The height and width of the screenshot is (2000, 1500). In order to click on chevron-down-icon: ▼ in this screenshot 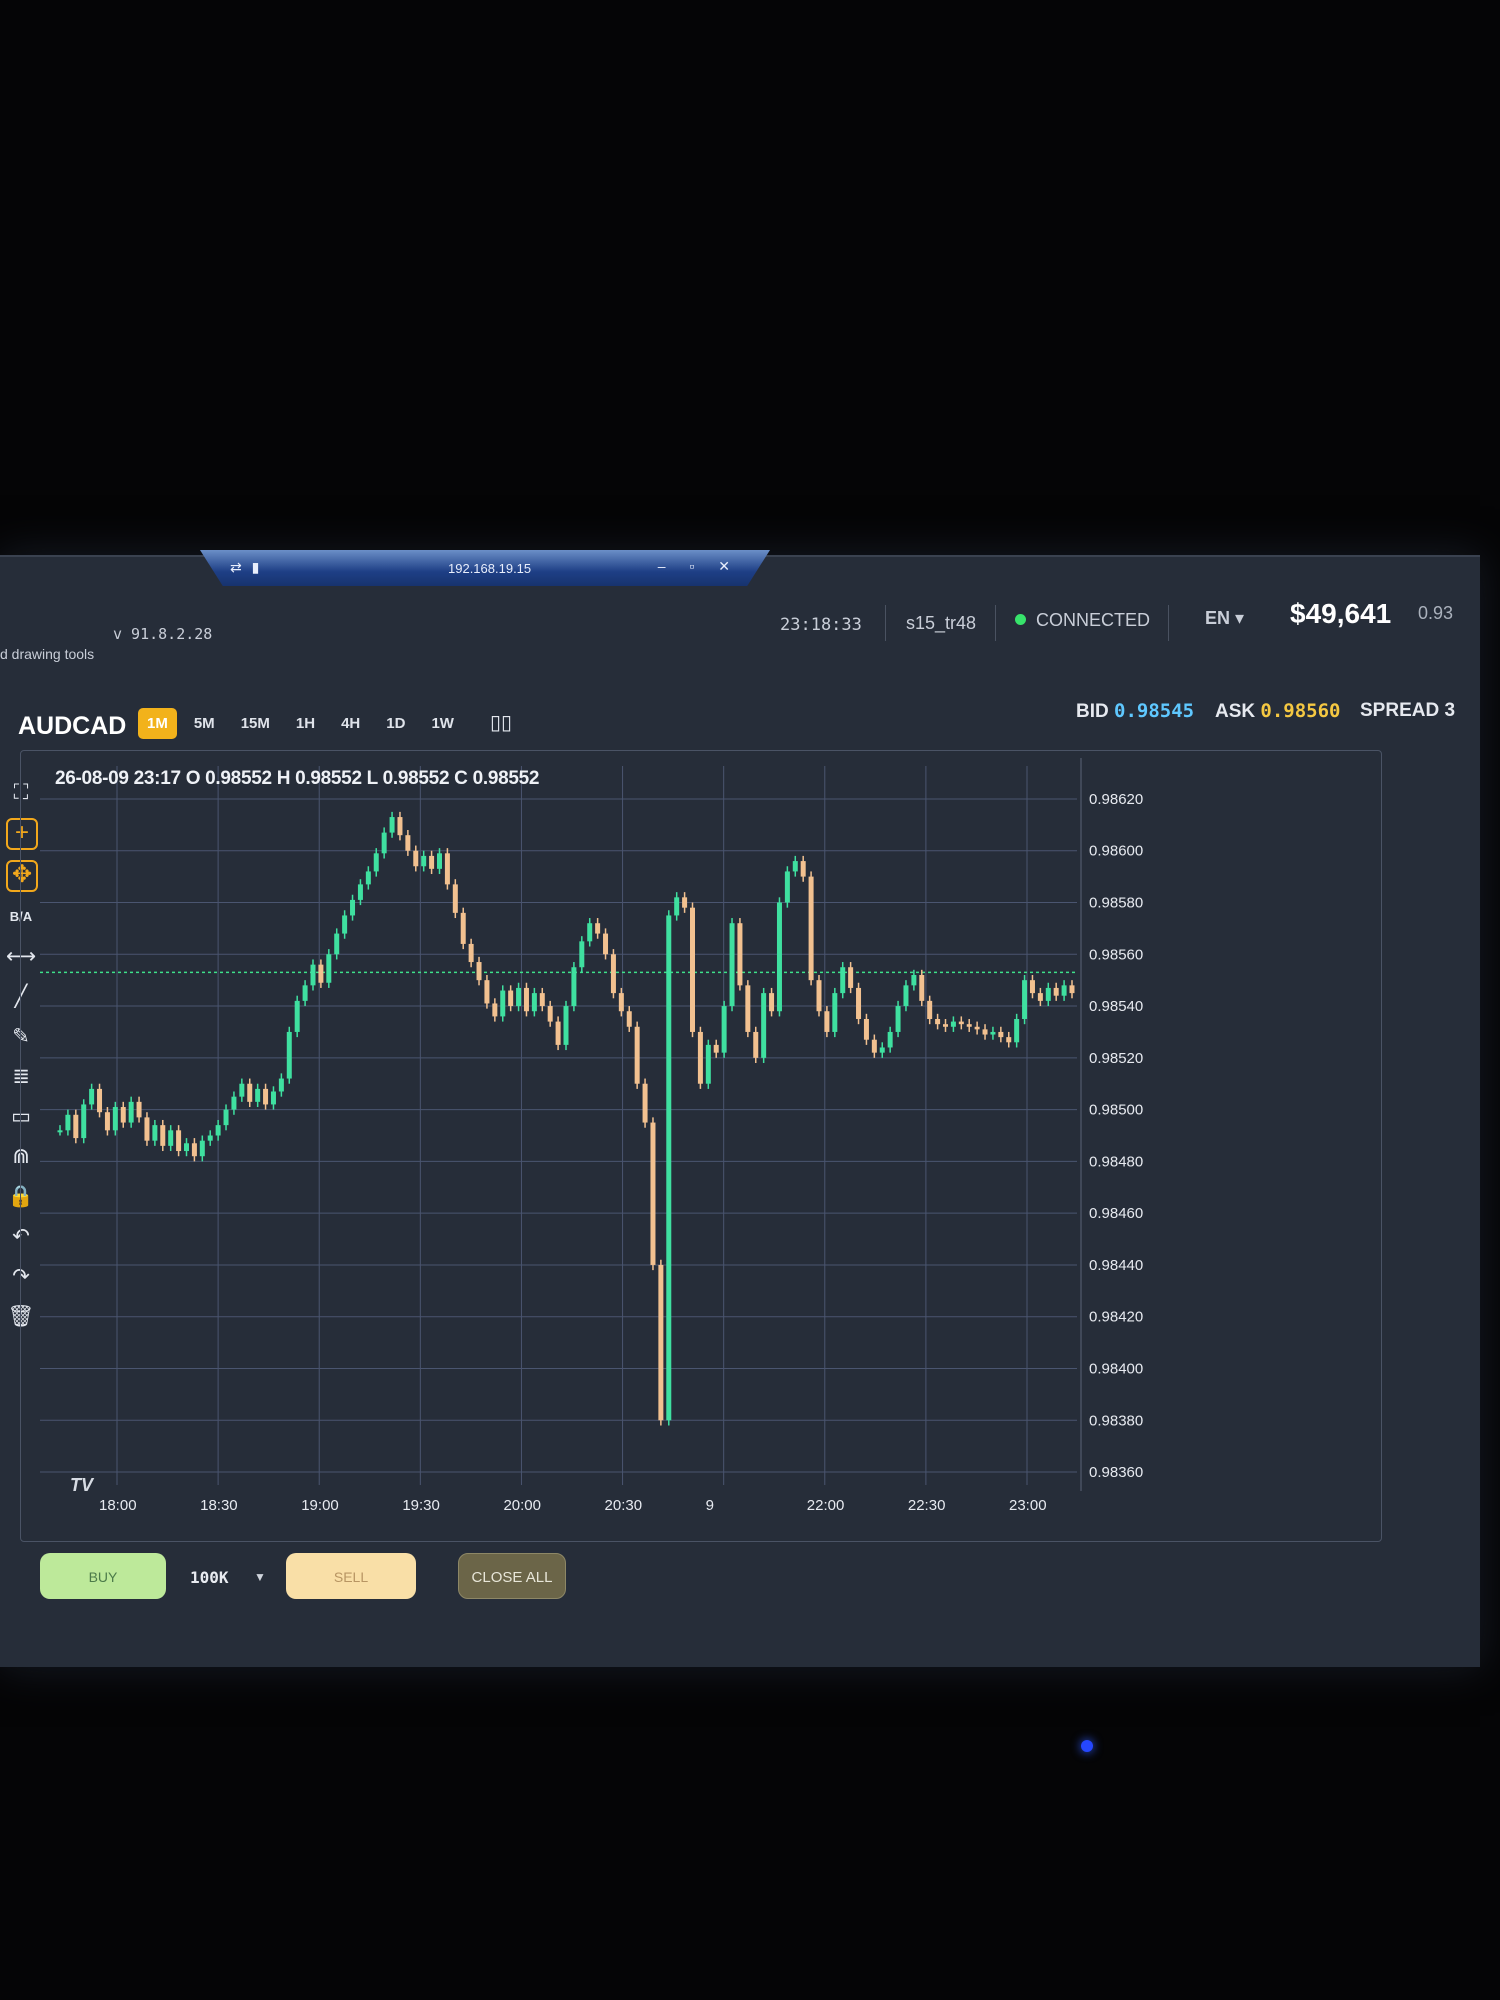, I will do `click(260, 1577)`.